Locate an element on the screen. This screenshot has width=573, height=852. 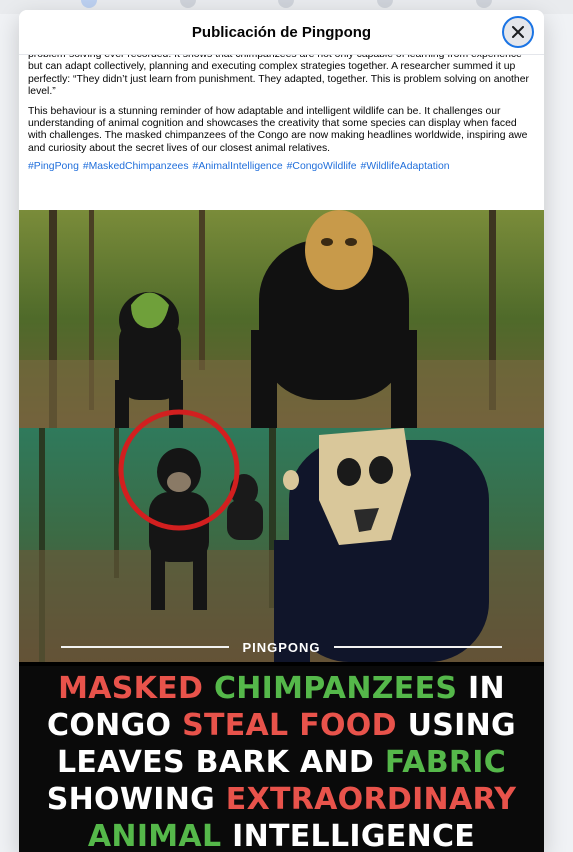
groups-icon is located at coordinates (385, 4).